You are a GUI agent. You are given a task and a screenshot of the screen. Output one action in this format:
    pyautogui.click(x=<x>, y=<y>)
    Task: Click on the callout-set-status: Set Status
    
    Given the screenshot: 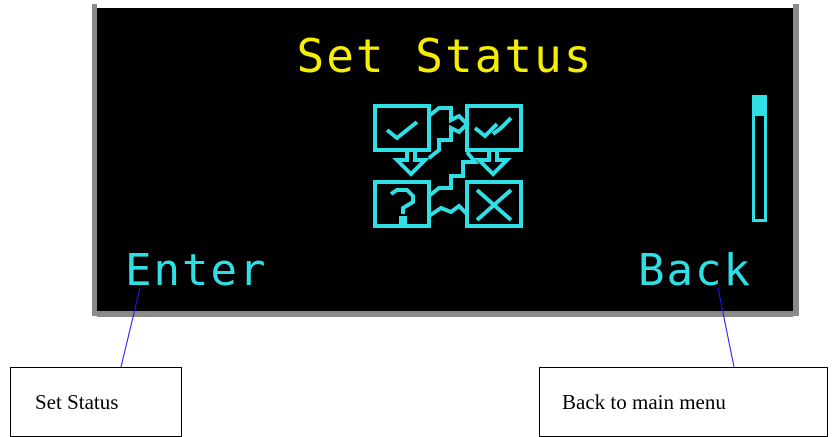 What is the action you would take?
    pyautogui.click(x=96, y=402)
    